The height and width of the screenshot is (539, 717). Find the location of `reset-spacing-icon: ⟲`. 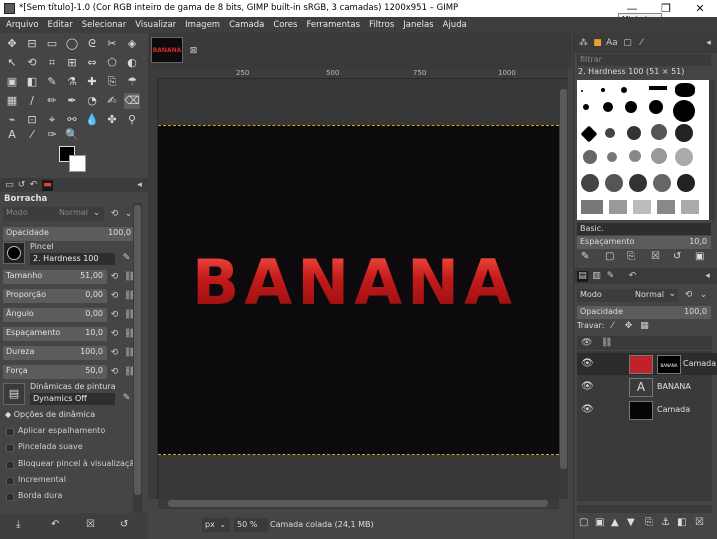

reset-spacing-icon: ⟲ is located at coordinates (114, 334).